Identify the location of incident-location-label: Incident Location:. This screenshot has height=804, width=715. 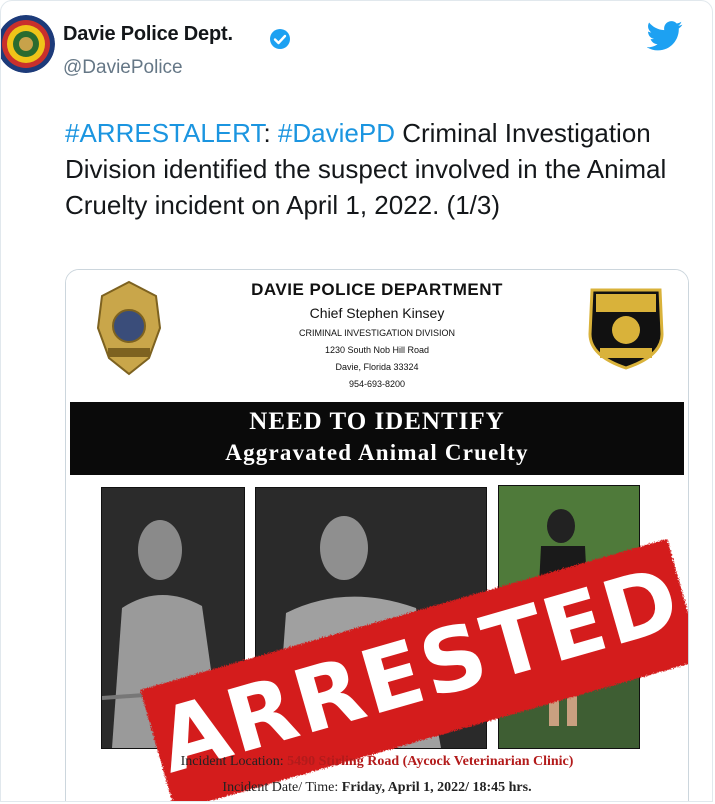
(234, 761).